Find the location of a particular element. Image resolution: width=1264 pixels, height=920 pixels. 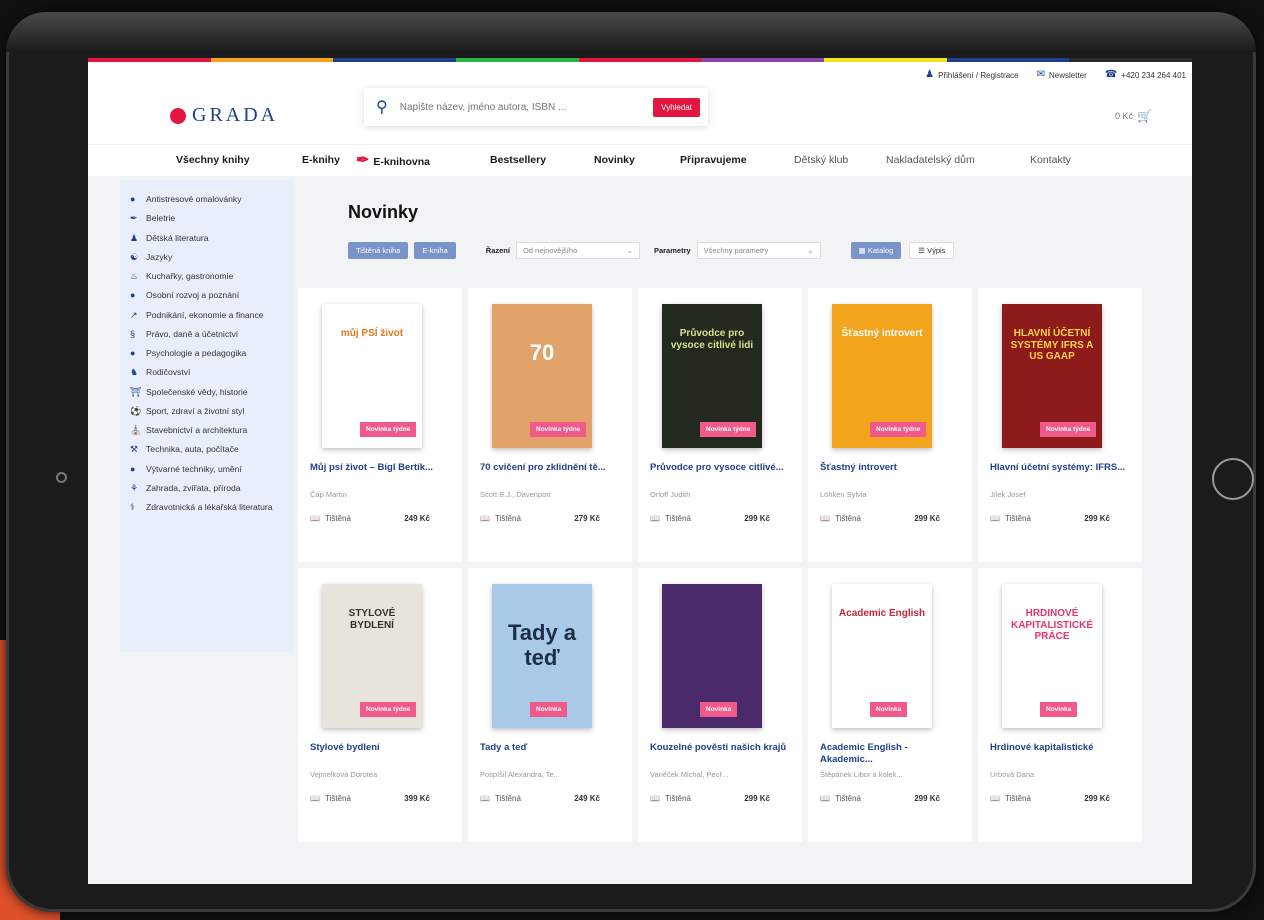

category-item: ♟ Dětská literatura is located at coordinates (207, 238).